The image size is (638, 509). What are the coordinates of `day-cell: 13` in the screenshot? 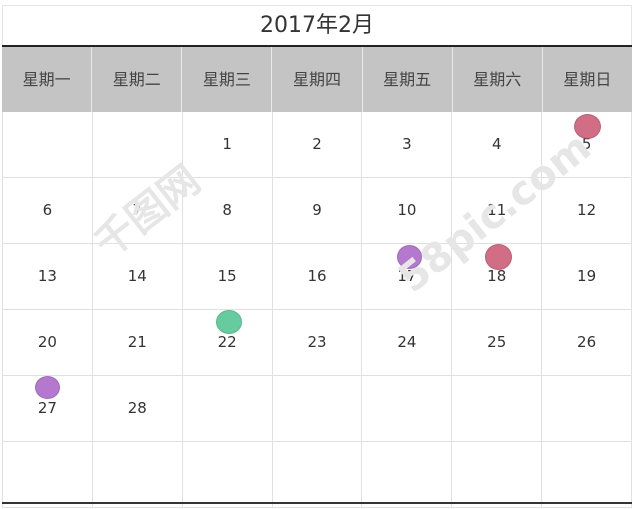 It's located at (47, 276).